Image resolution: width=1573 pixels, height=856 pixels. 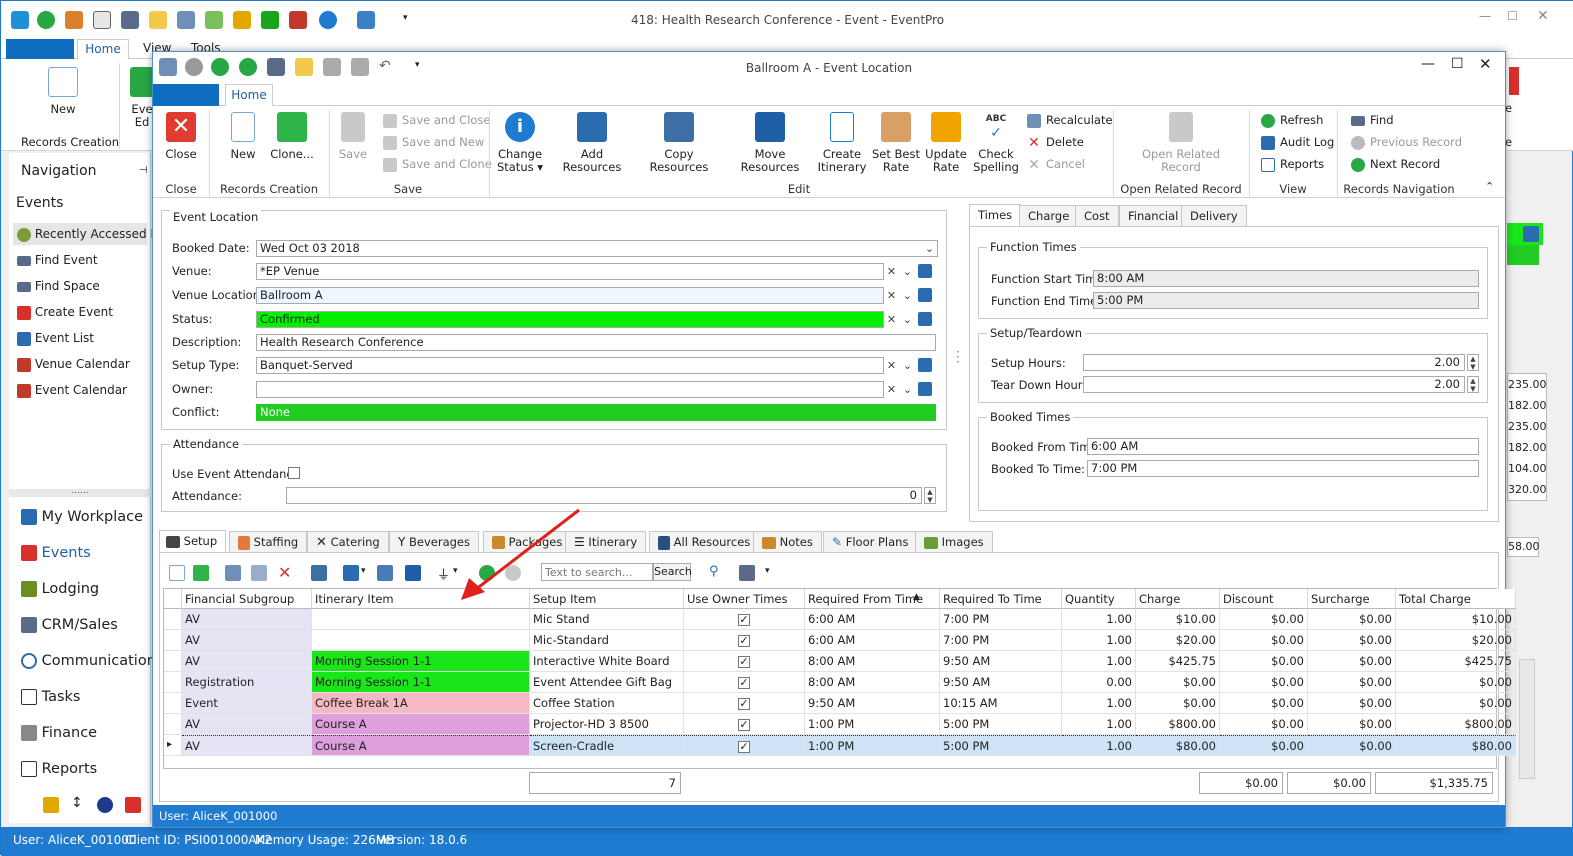 I want to click on background-scrollbar, so click(x=1527, y=719).